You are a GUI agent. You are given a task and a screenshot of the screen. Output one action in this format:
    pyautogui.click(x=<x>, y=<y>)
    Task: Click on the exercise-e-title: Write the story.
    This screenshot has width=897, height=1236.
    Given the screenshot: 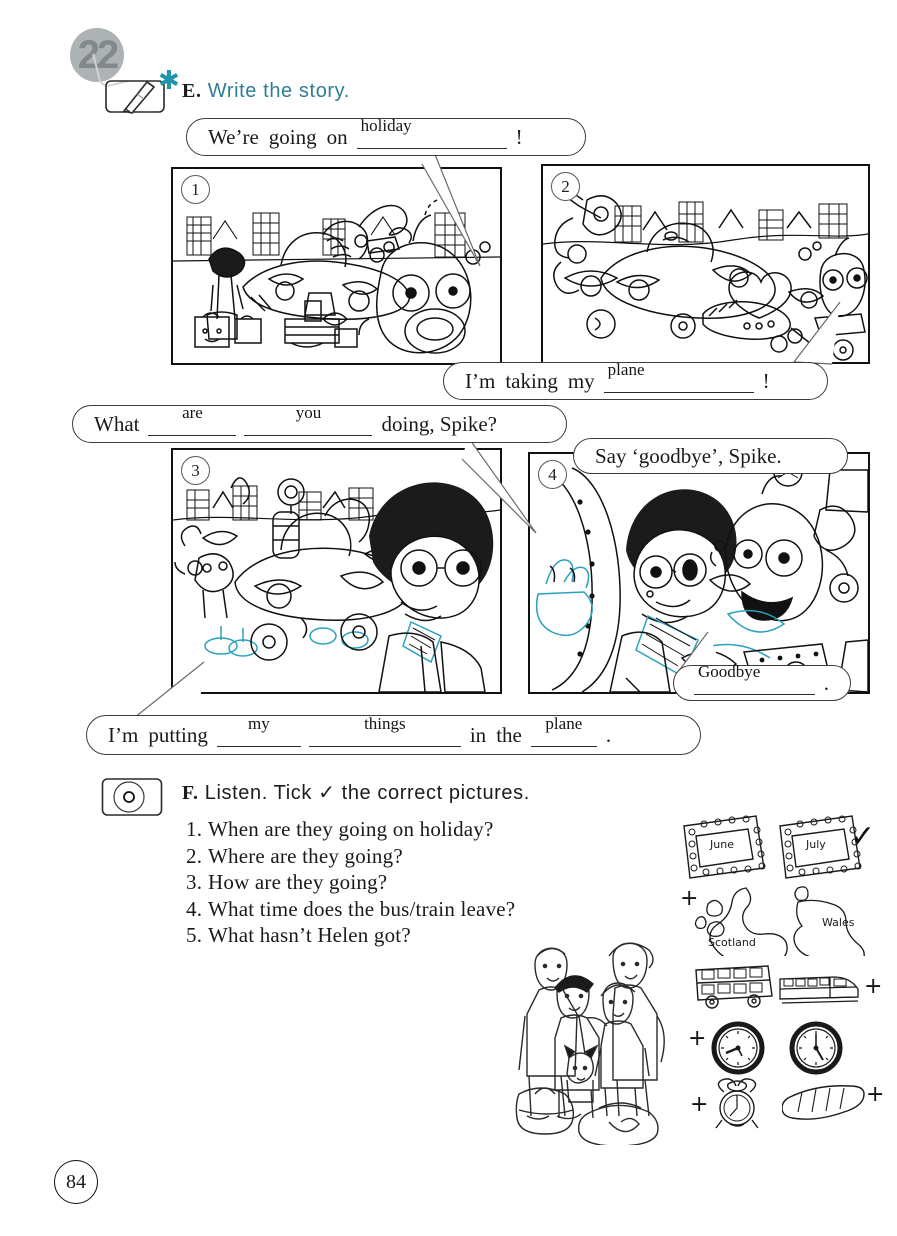 What is the action you would take?
    pyautogui.click(x=278, y=91)
    